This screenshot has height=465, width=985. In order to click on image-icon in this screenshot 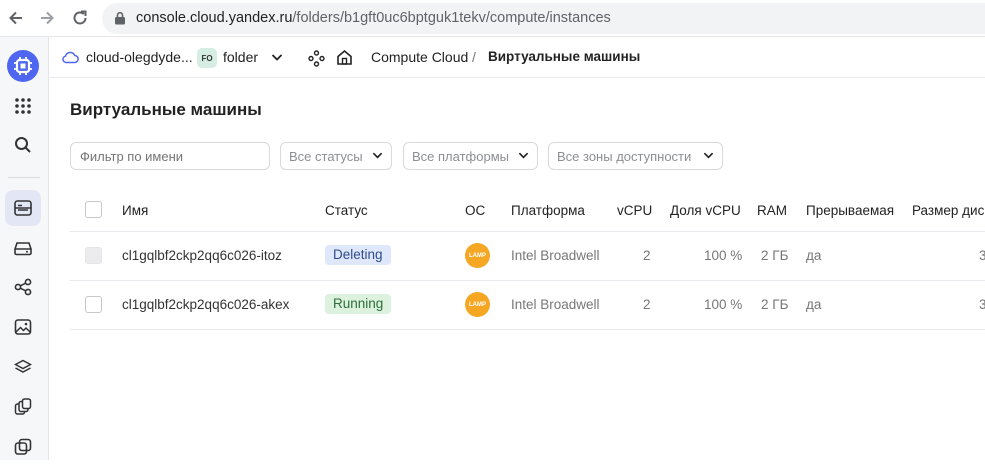, I will do `click(23, 327)`.